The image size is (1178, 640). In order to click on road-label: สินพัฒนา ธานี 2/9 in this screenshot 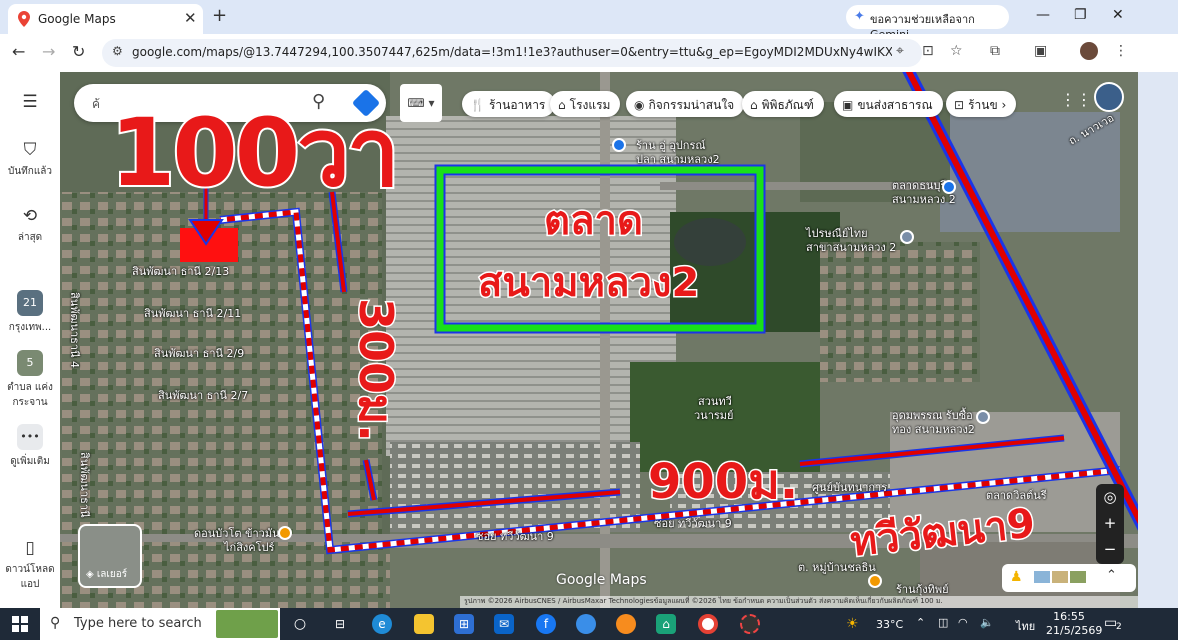, I will do `click(199, 353)`.